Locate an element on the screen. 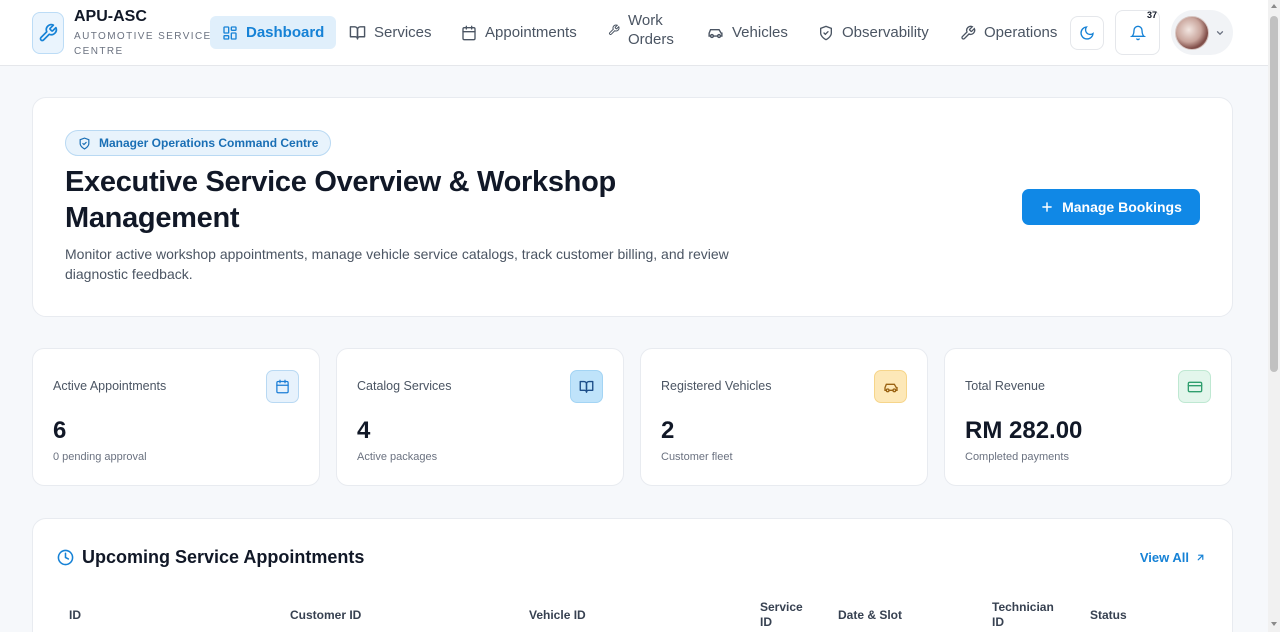 The height and width of the screenshot is (632, 1280). stat-card-catalog-services: Catalog Services 4 Active packages is located at coordinates (480, 417).